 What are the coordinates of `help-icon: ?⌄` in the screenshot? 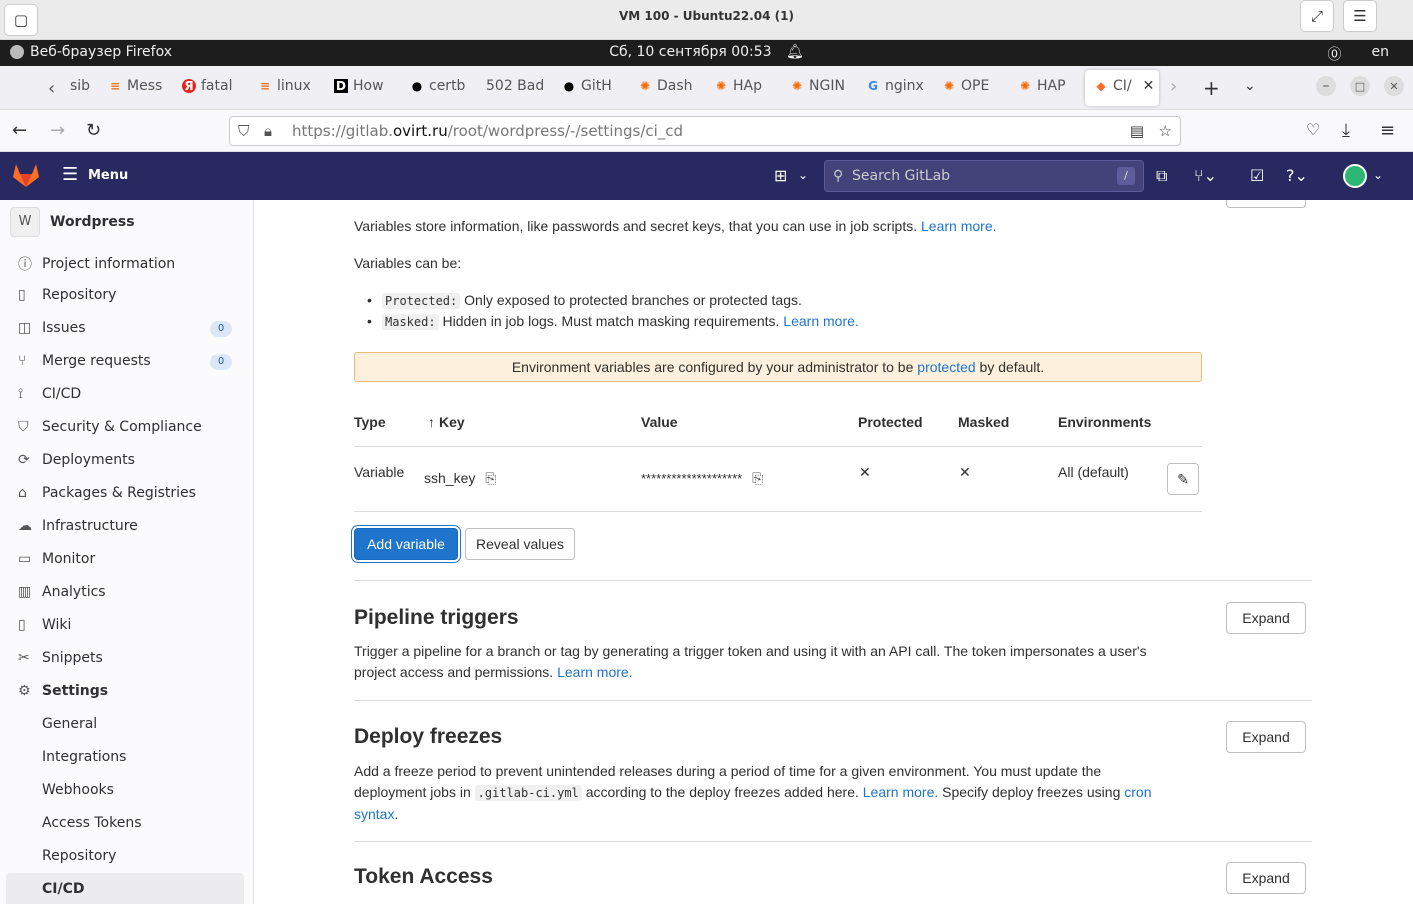 It's located at (1297, 175).